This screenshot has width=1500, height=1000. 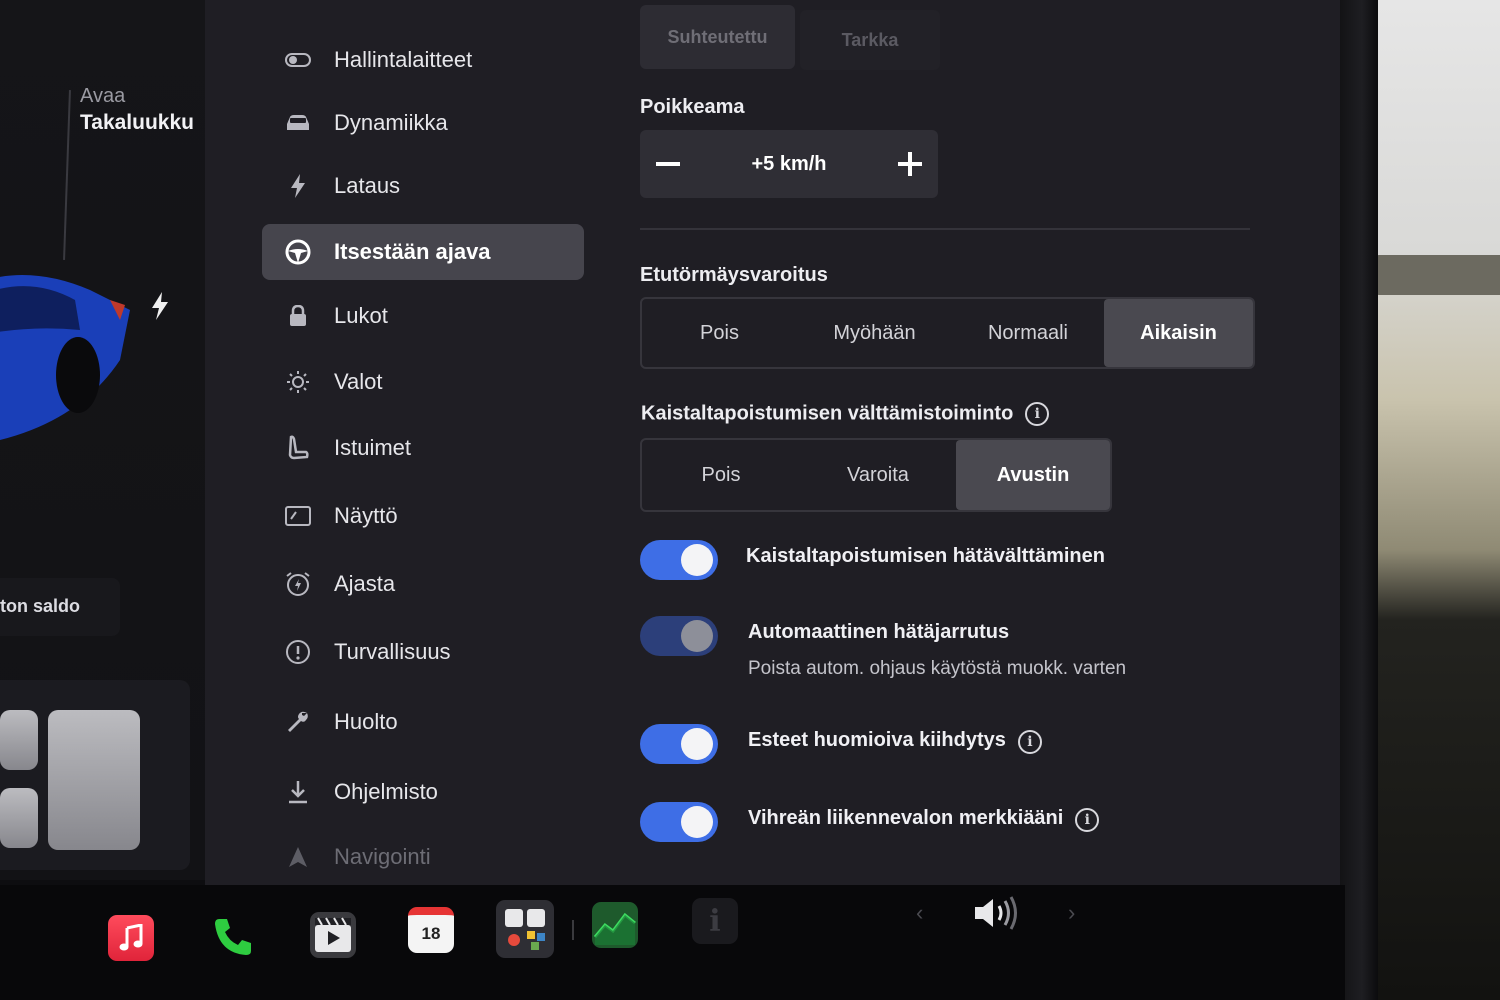 I want to click on sidebar-item-dynamics: Dynamiikka, so click(x=423, y=123).